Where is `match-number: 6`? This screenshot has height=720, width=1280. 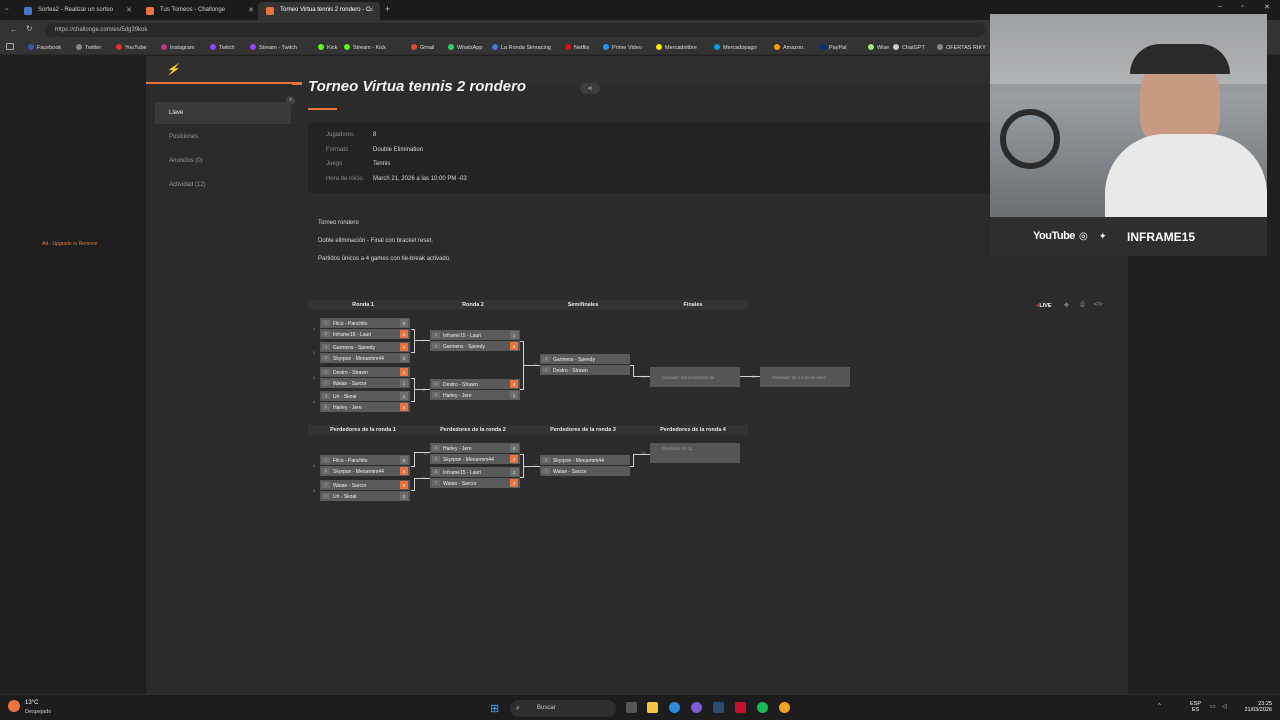 match-number: 6 is located at coordinates (314, 490).